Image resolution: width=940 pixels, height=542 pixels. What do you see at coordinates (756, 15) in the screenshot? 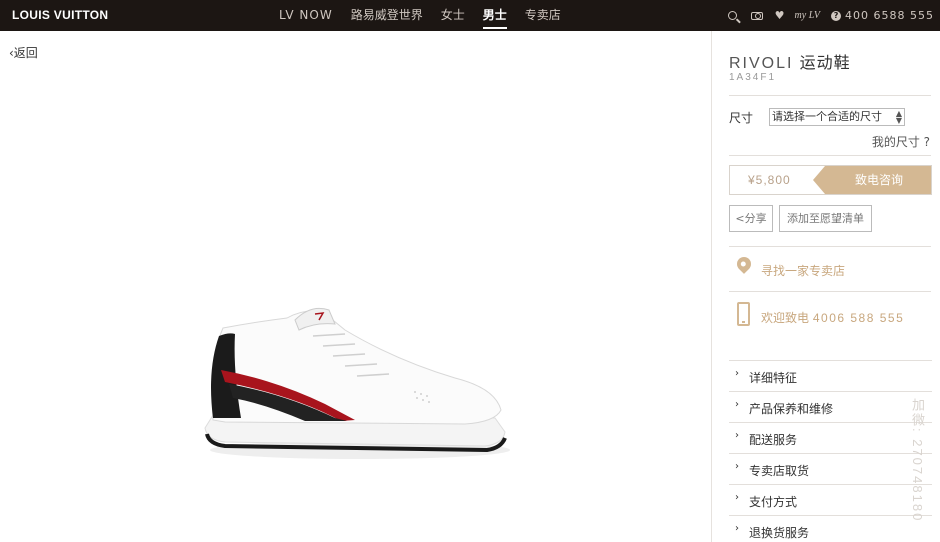
I see `camera-icon` at bounding box center [756, 15].